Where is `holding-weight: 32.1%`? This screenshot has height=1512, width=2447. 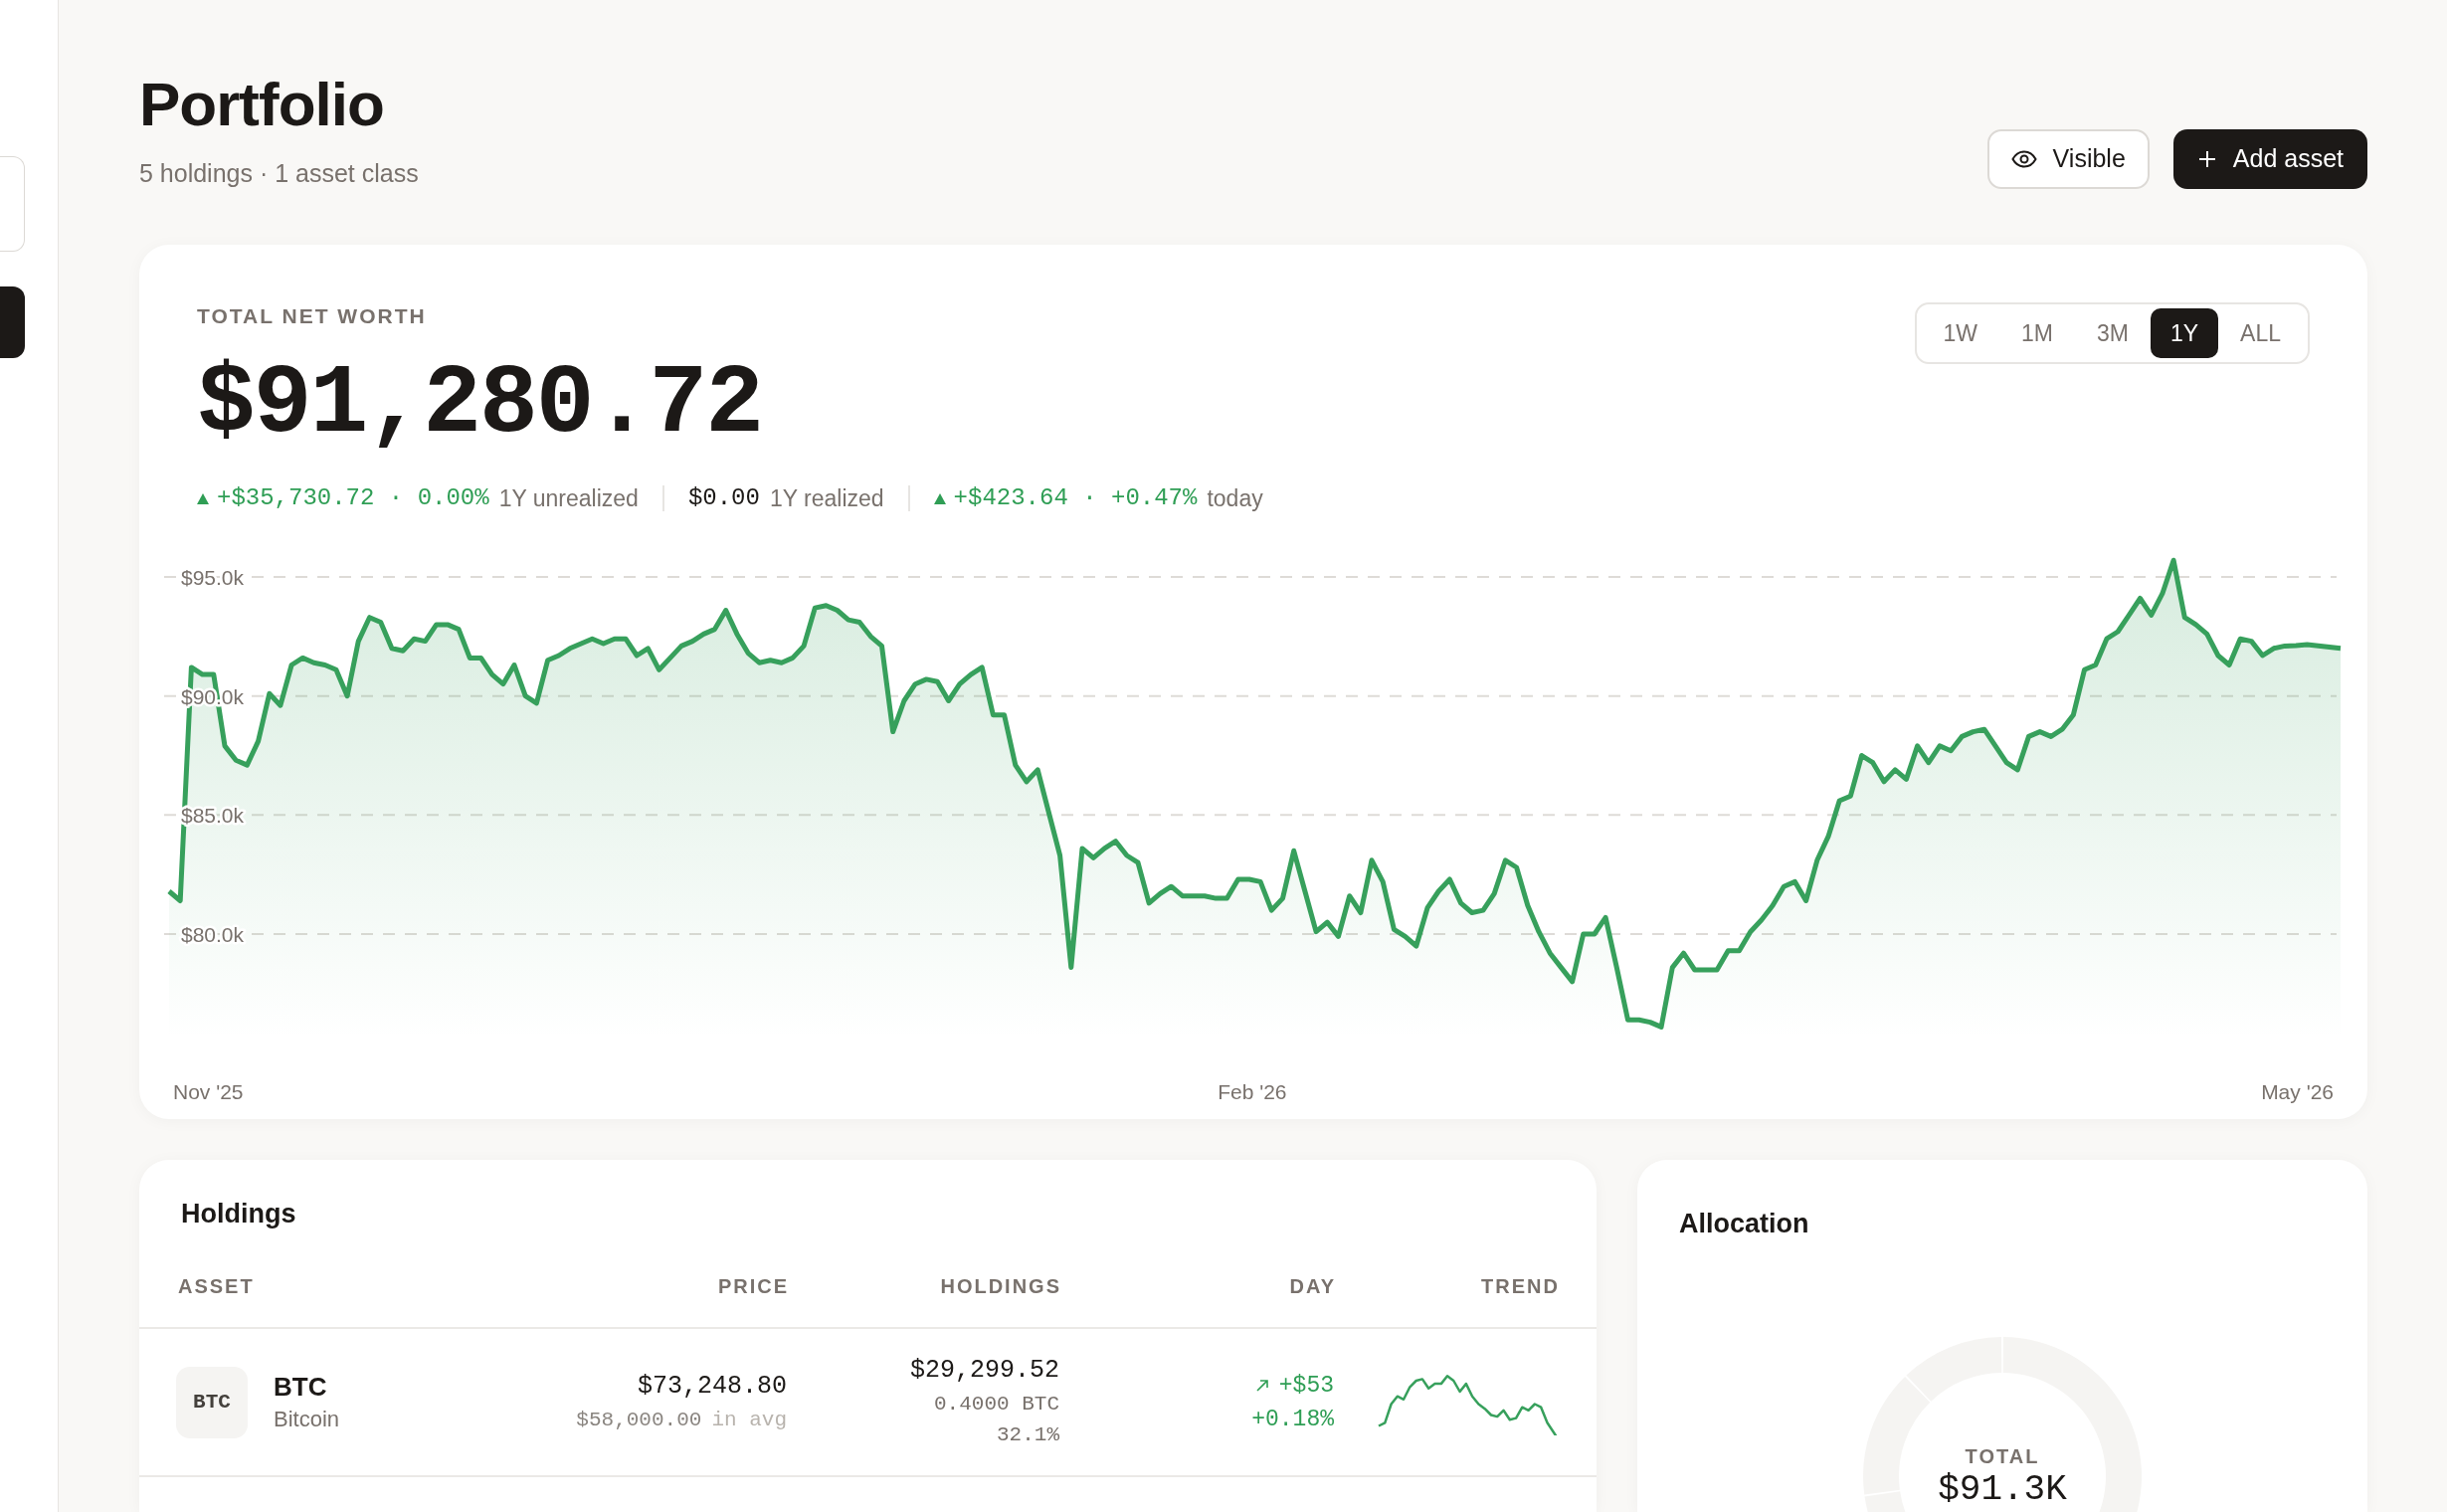 holding-weight: 32.1% is located at coordinates (1028, 1435).